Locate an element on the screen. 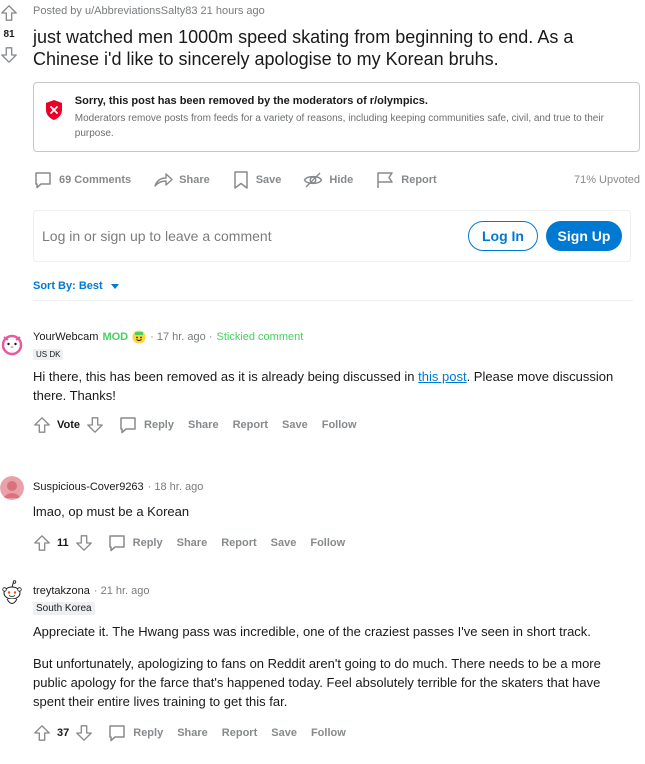 This screenshot has width=645, height=764. mod-emoji-icon is located at coordinates (139, 337).